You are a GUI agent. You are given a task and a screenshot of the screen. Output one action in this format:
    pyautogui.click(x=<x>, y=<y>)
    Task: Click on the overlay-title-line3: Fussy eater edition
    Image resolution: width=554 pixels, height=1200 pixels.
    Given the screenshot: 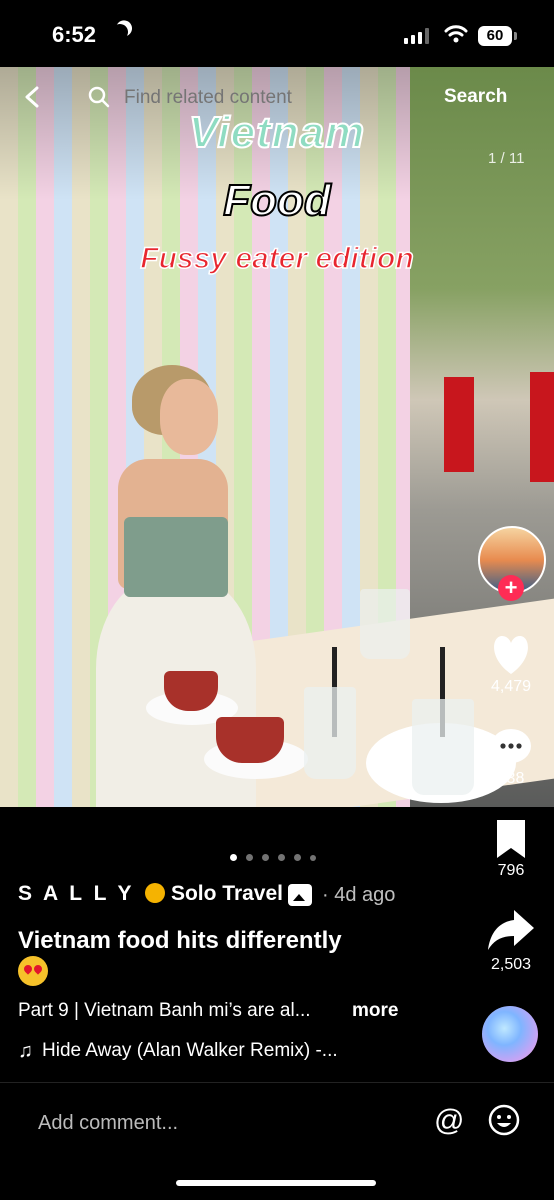 What is the action you would take?
    pyautogui.click(x=277, y=258)
    